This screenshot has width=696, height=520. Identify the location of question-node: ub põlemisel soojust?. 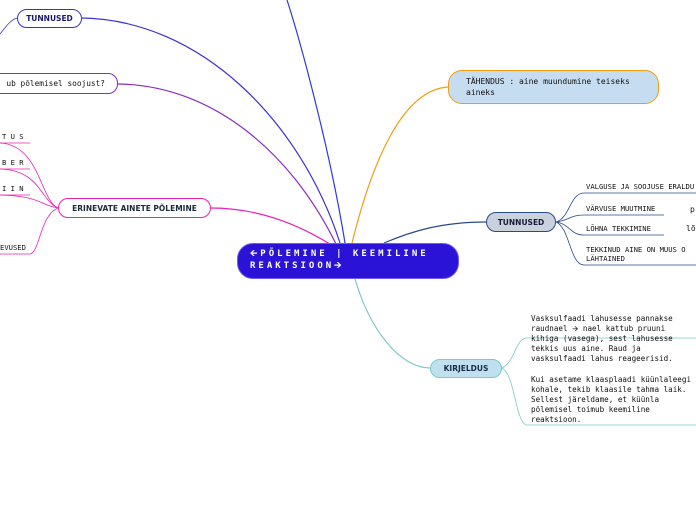
(59, 83).